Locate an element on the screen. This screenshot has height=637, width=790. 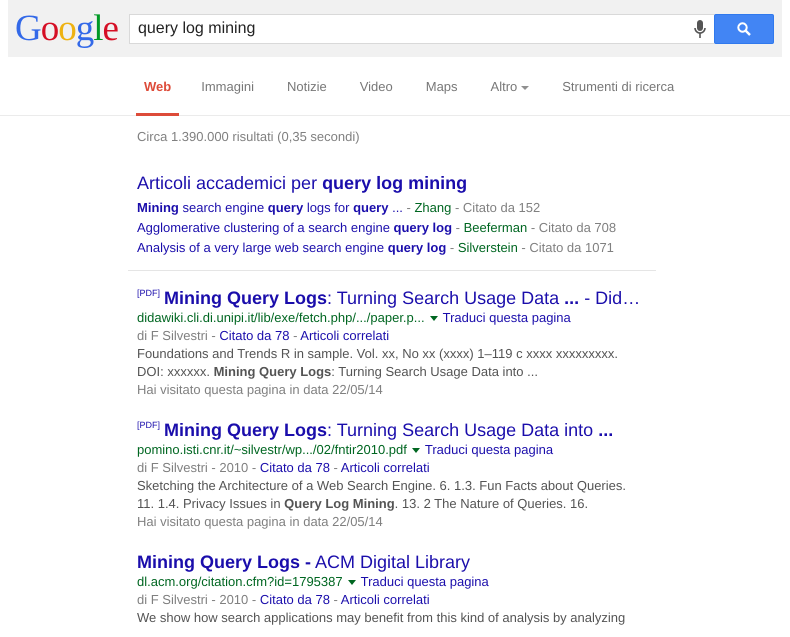
microphone-icon is located at coordinates (700, 29).